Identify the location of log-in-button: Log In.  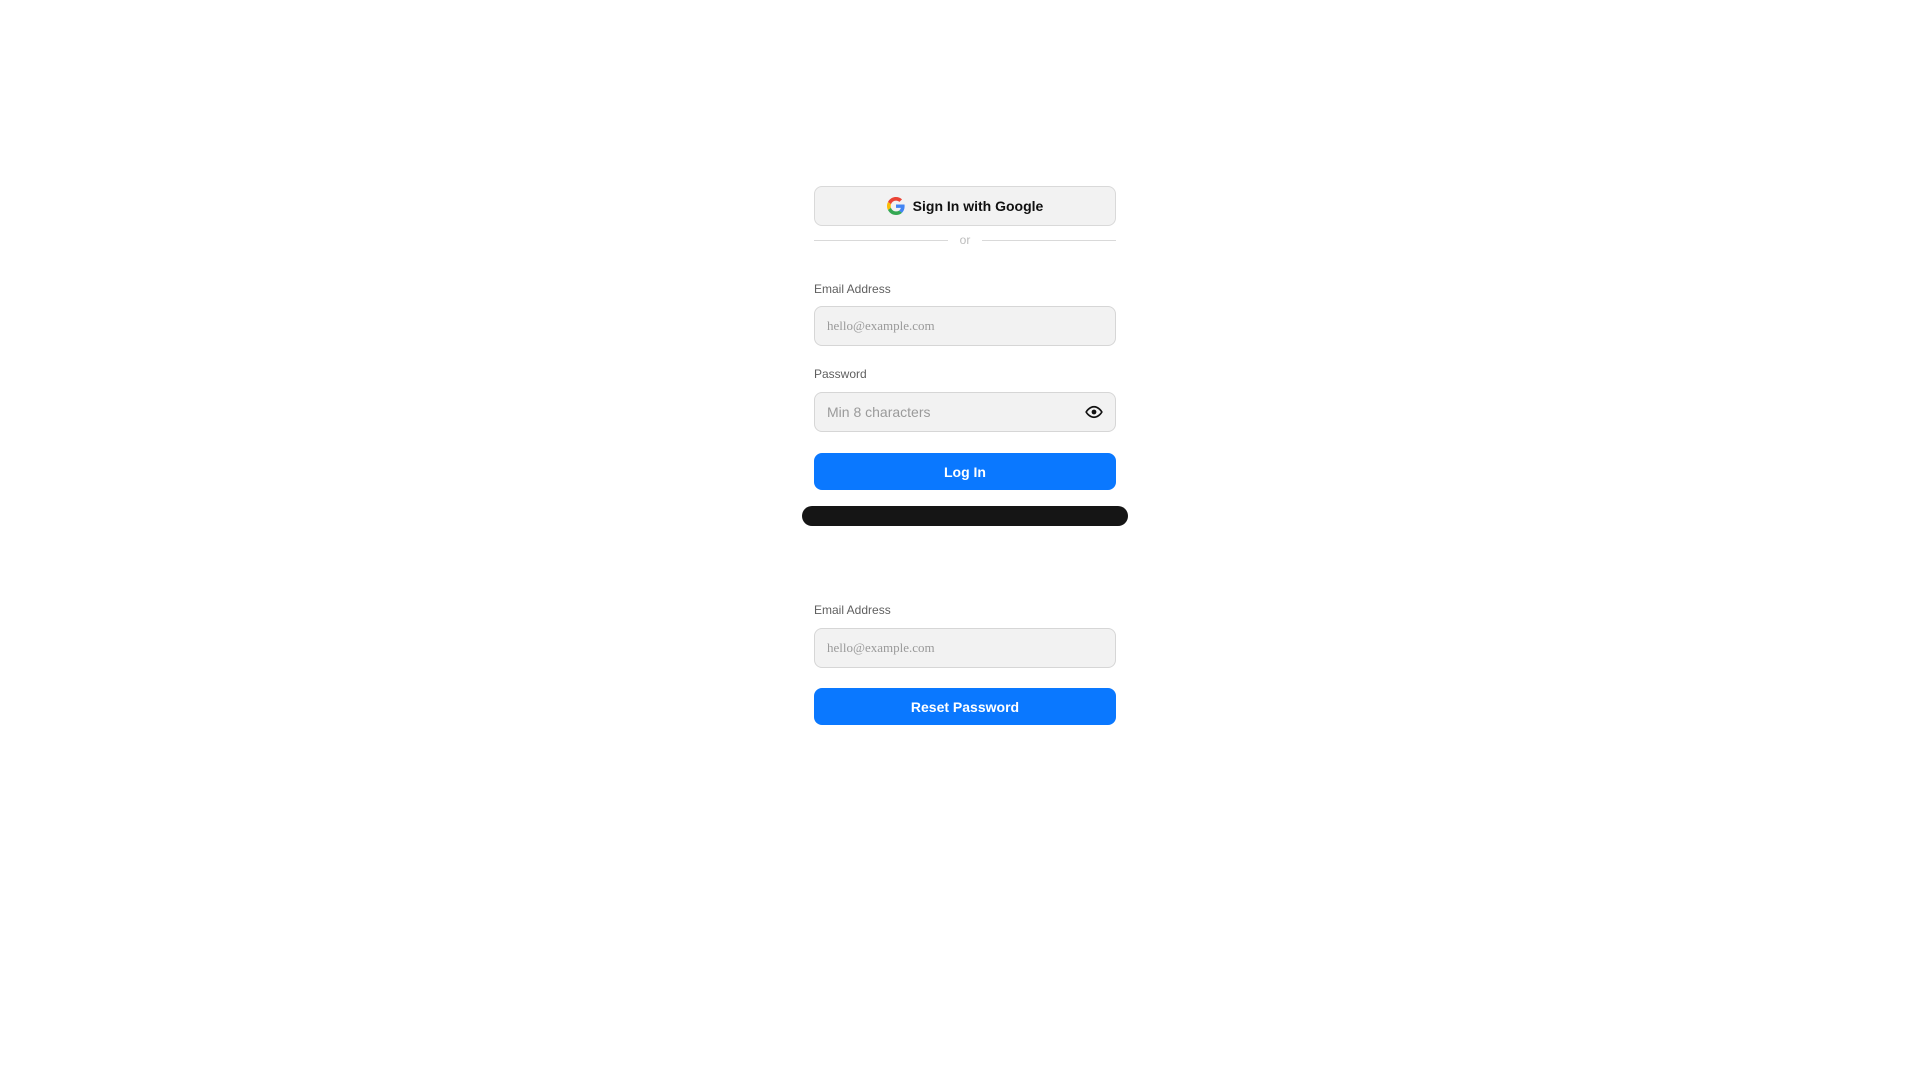
(965, 471).